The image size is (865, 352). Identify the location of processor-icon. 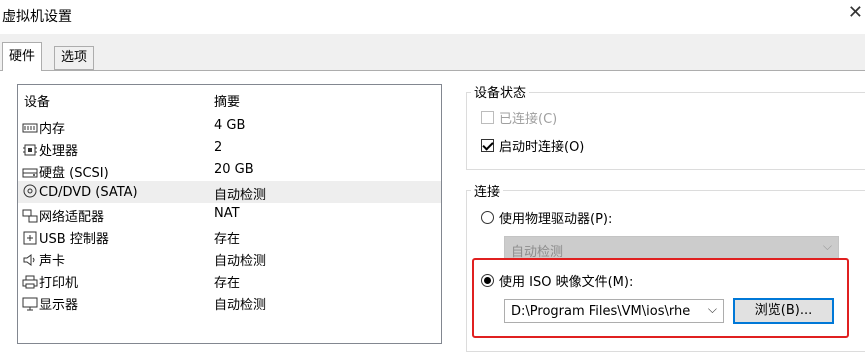
(30, 150).